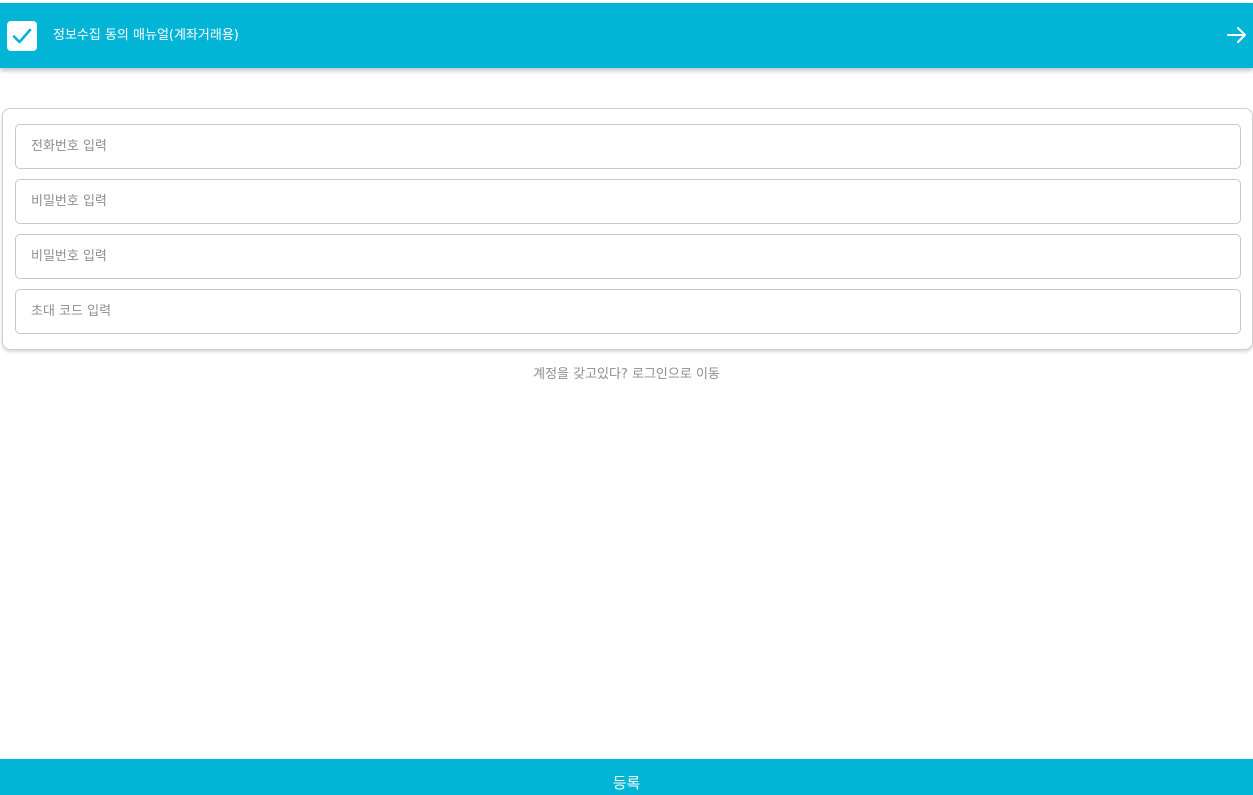 The height and width of the screenshot is (795, 1253). I want to click on invite-code-input, so click(628, 311).